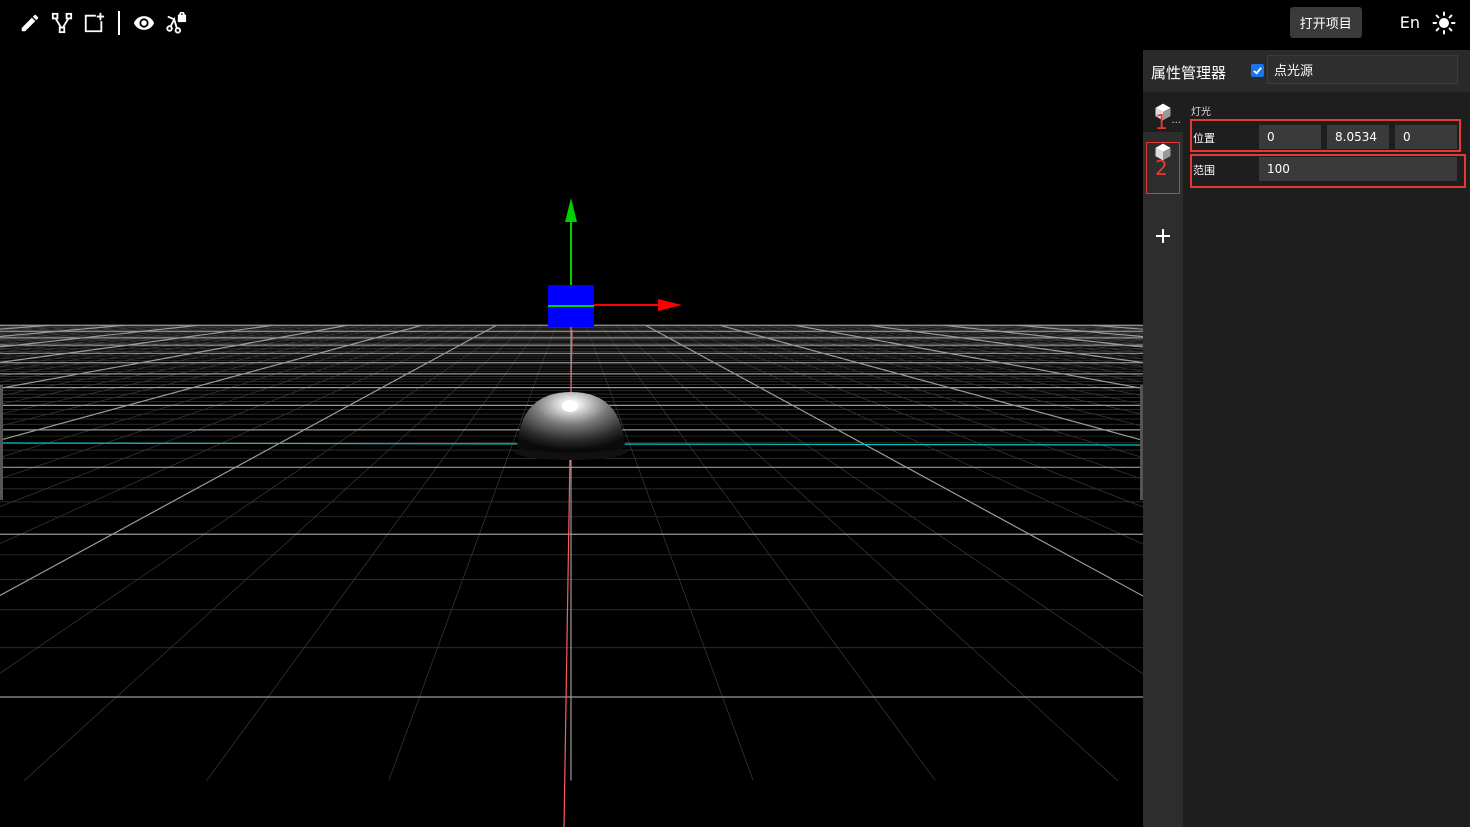 This screenshot has height=827, width=1470. I want to click on section-label-light: 灯光, so click(1201, 112).